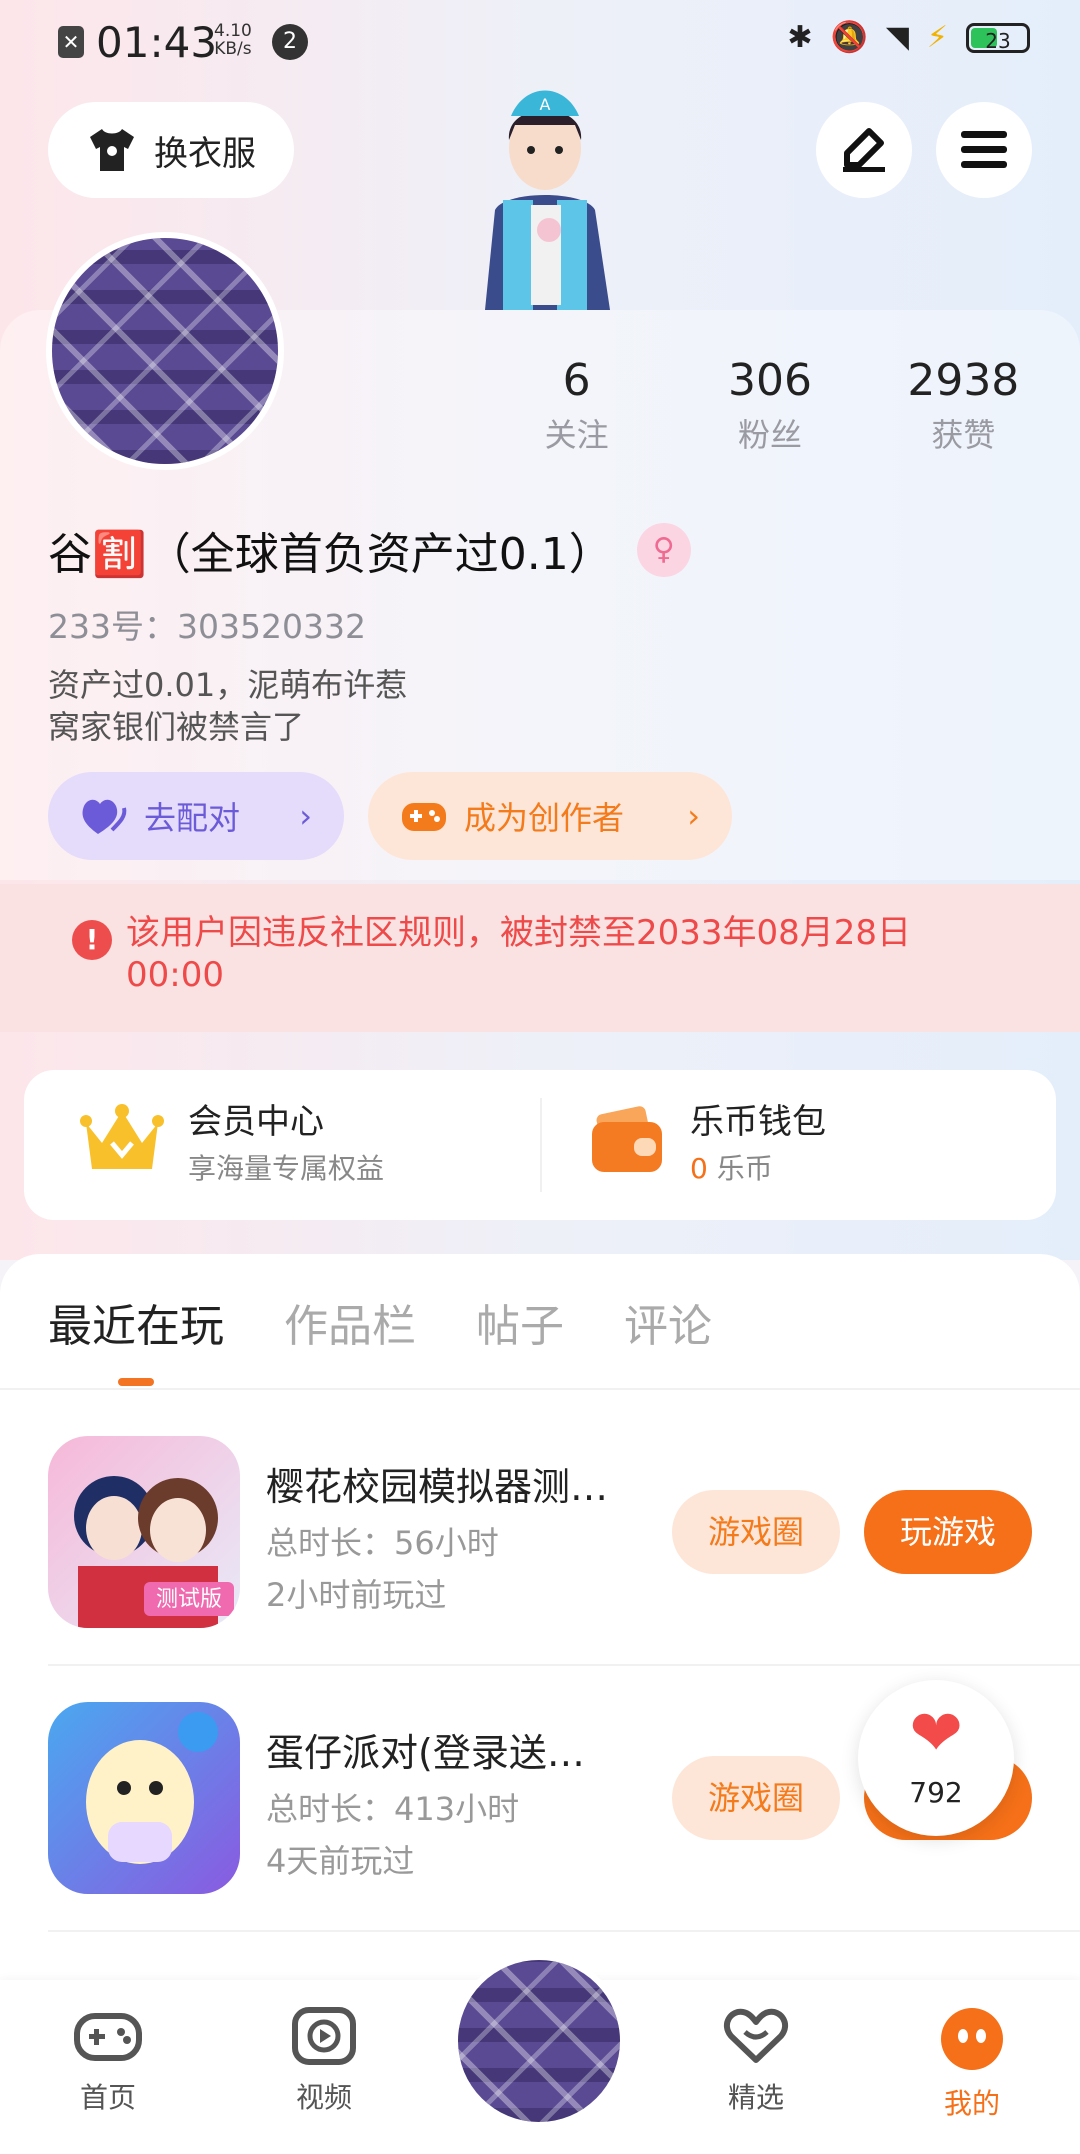 The height and width of the screenshot is (2154, 1080). What do you see at coordinates (393, 1809) in the screenshot?
I see `game-duration: 总时长：413小时` at bounding box center [393, 1809].